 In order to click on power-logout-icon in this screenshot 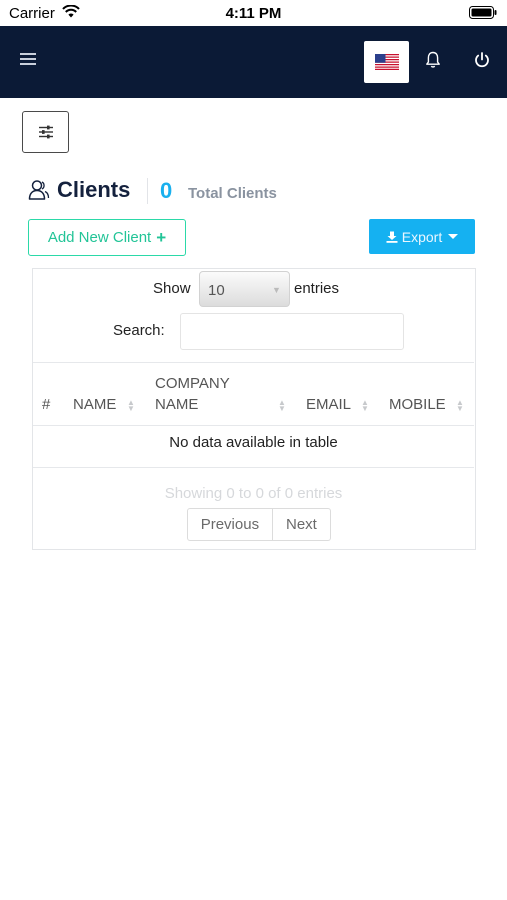, I will do `click(482, 62)`.